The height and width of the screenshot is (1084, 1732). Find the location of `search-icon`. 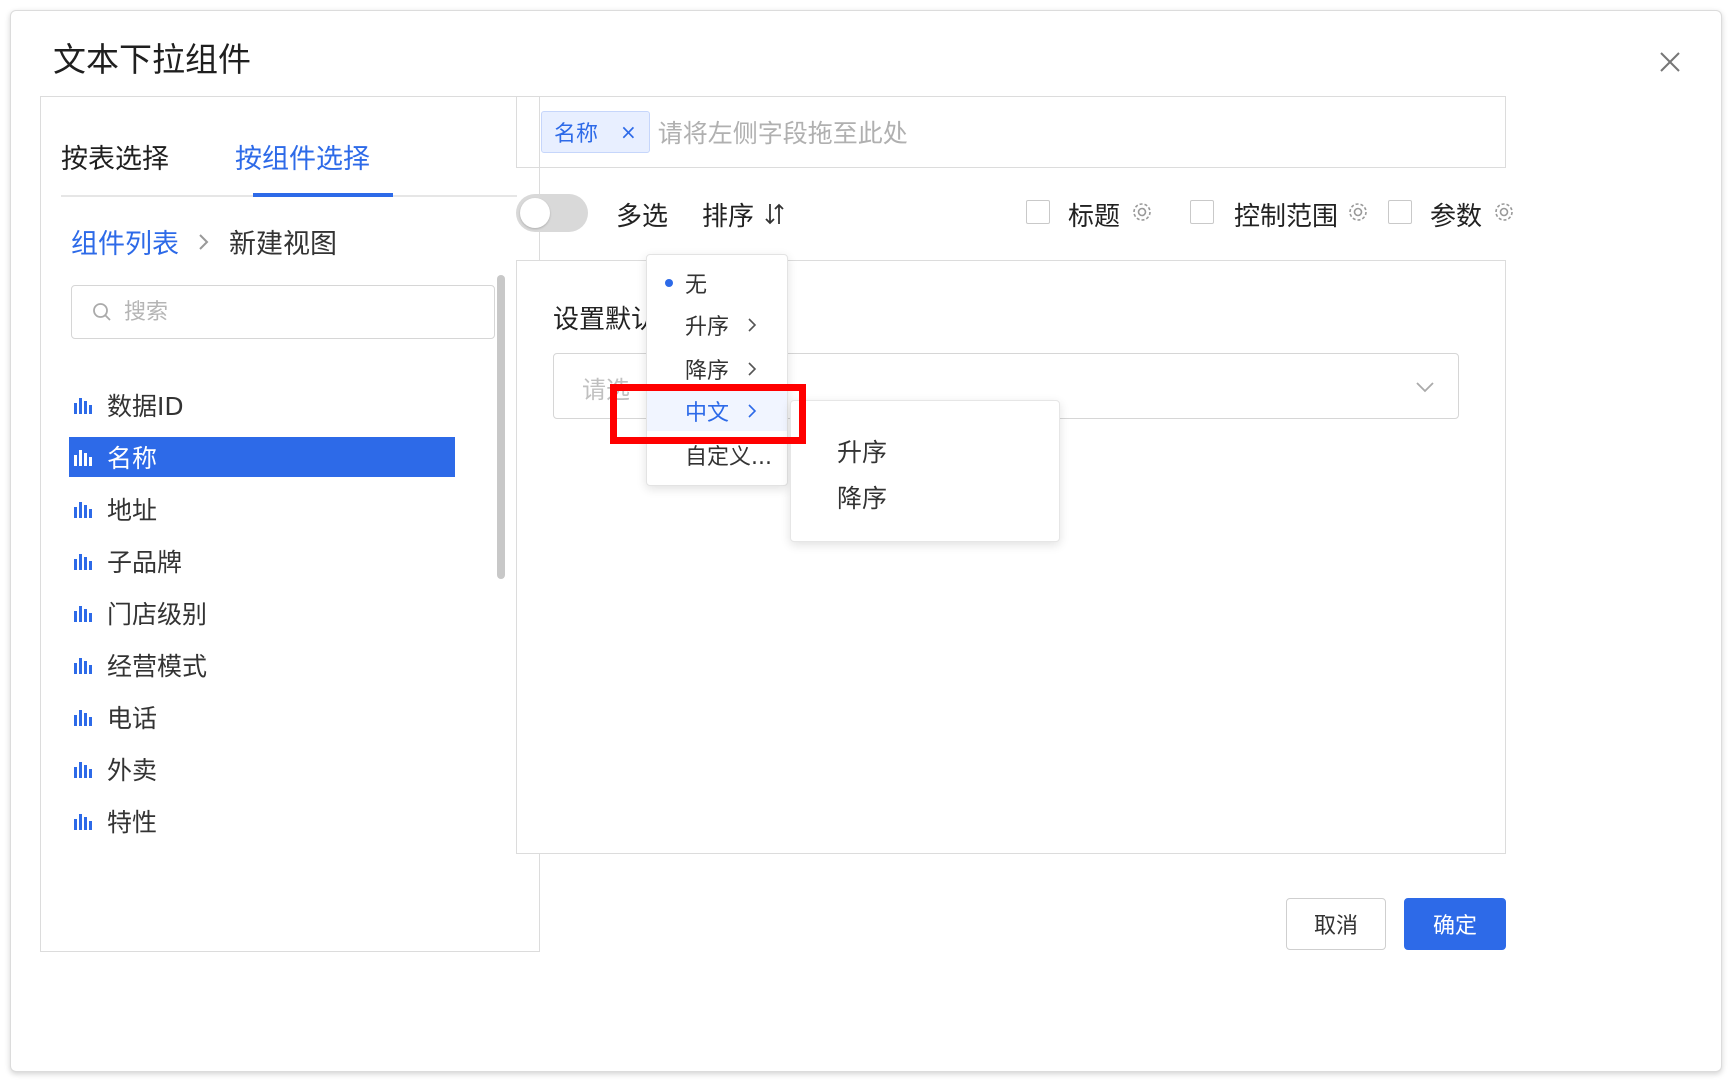

search-icon is located at coordinates (102, 312).